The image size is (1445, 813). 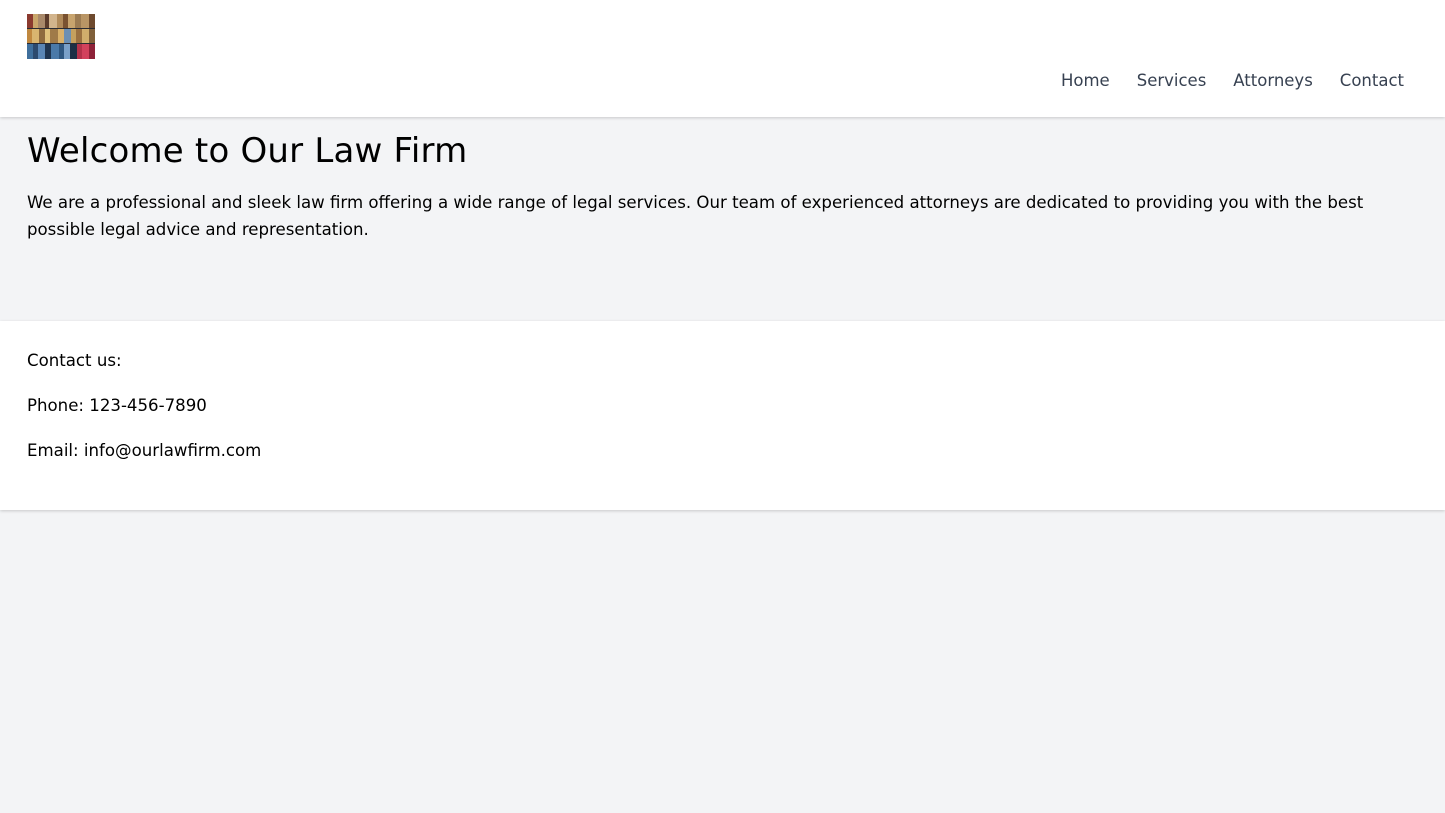 What do you see at coordinates (1273, 81) in the screenshot?
I see `nav-link-attorneys: Attorneys` at bounding box center [1273, 81].